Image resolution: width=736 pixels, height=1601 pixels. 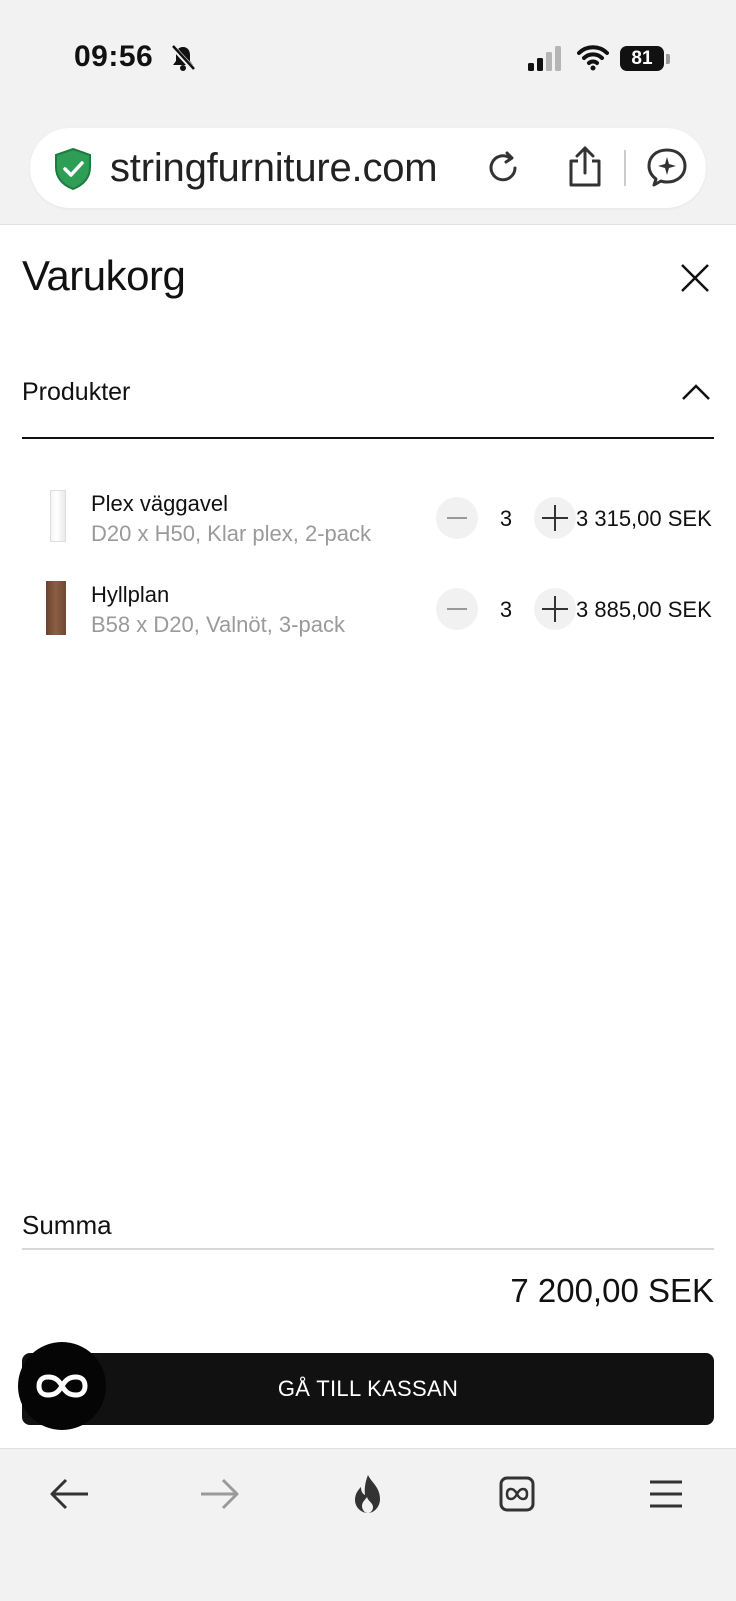 What do you see at coordinates (544, 58) in the screenshot?
I see `cellular-signal-icon` at bounding box center [544, 58].